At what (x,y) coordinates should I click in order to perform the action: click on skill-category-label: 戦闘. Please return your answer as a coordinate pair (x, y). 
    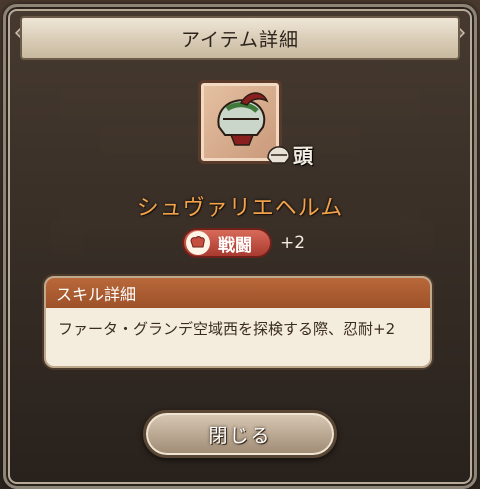
    Looking at the image, I should click on (235, 245).